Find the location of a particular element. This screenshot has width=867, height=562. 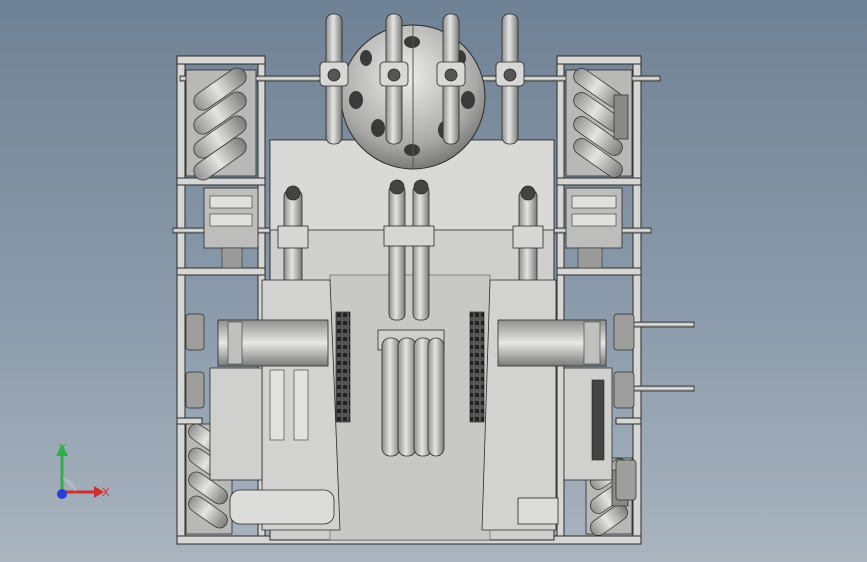

z-axis-dot-icon is located at coordinates (62, 494).